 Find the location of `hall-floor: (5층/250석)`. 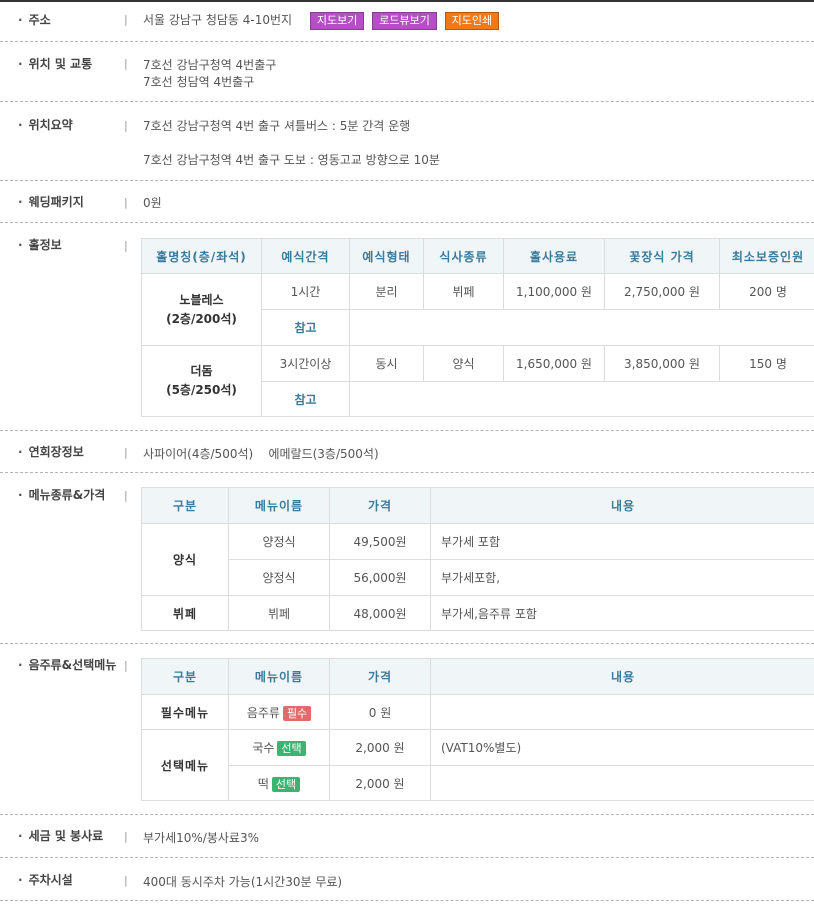

hall-floor: (5층/250석) is located at coordinates (201, 390).